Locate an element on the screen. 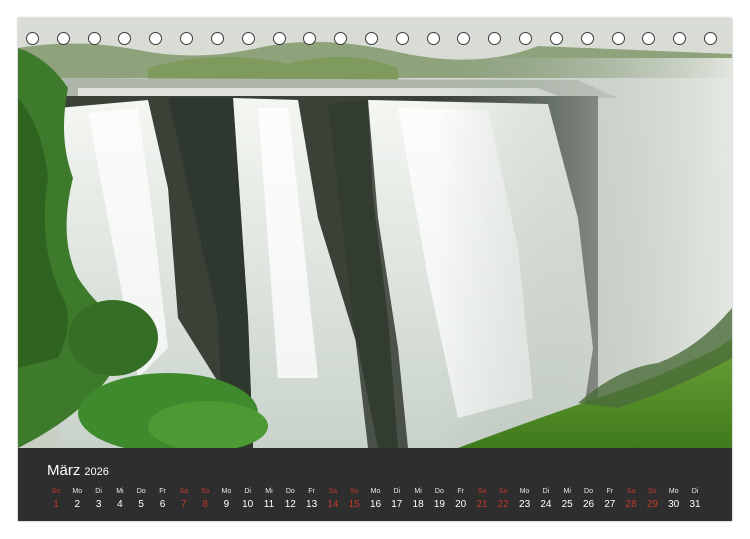 This screenshot has width=750, height=539. day-cell: Mo 23 is located at coordinates (525, 499).